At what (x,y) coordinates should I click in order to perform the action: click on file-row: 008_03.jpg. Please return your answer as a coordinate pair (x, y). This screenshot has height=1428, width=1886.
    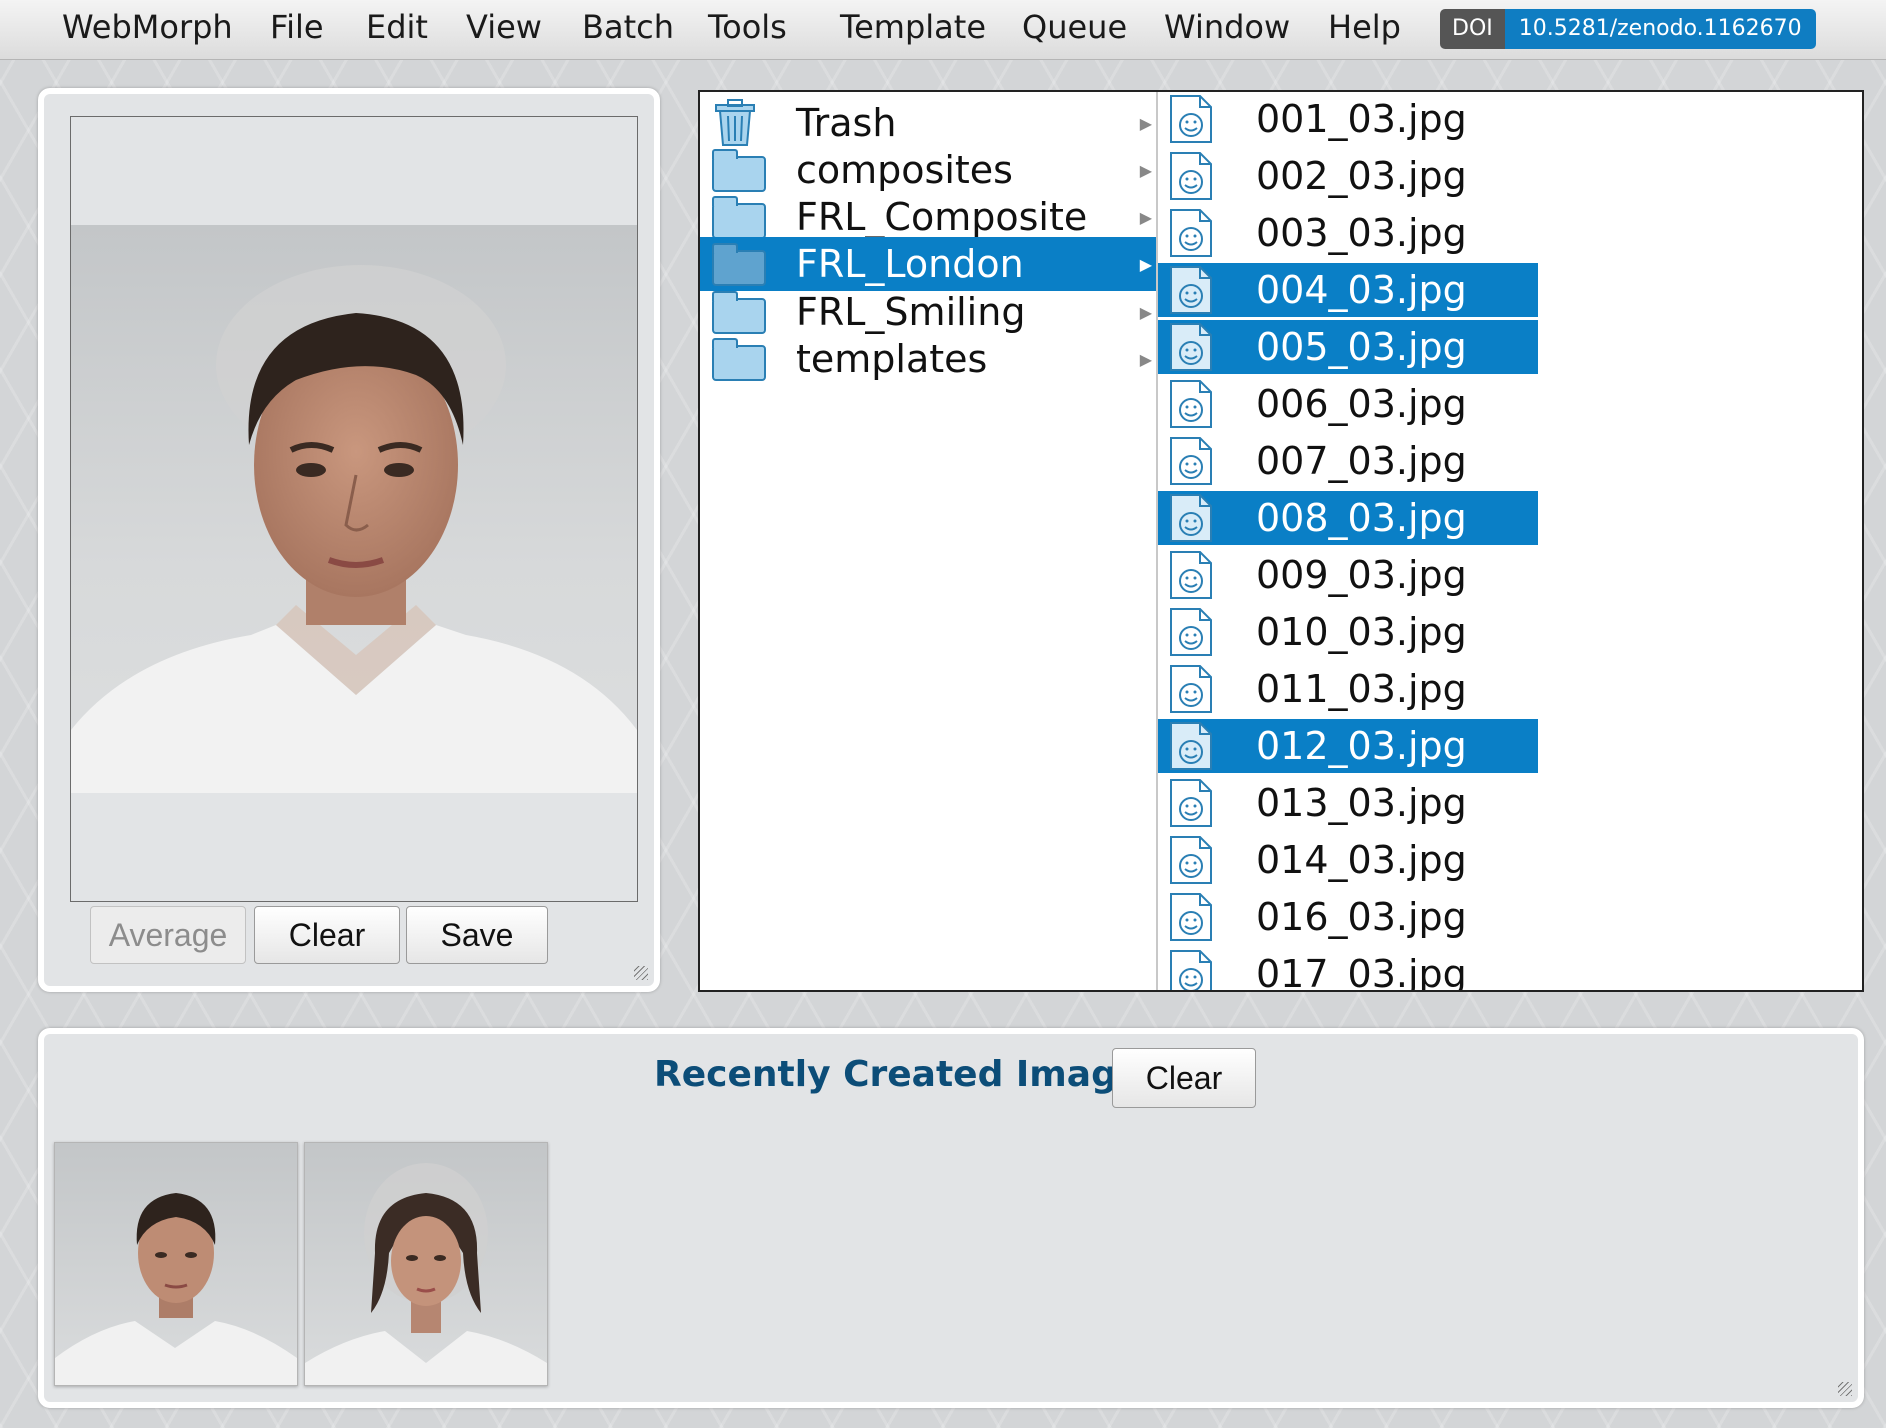
    Looking at the image, I should click on (1348, 518).